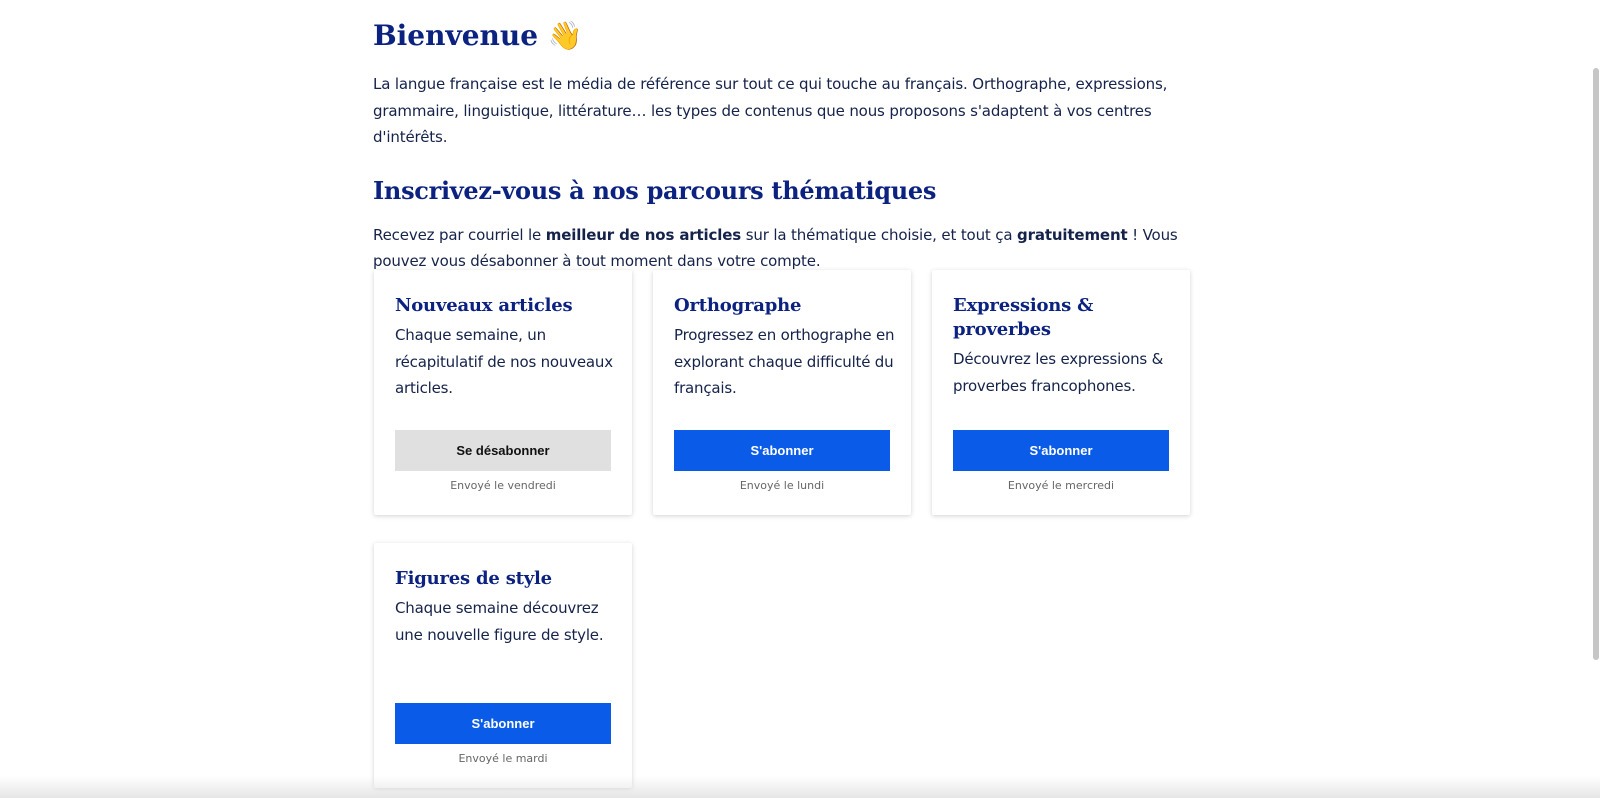 The width and height of the screenshot is (1600, 798). What do you see at coordinates (782, 485) in the screenshot?
I see `card-send-day: Envoyé le lundi` at bounding box center [782, 485].